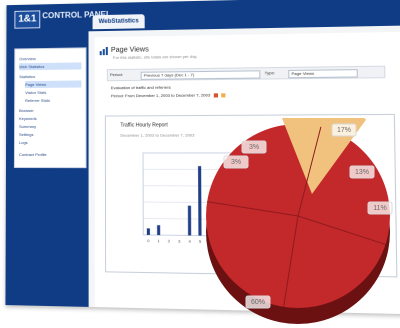 The width and height of the screenshot is (400, 328). Describe the element at coordinates (50, 126) in the screenshot. I see `sidebar-item-summary: Summary` at that location.